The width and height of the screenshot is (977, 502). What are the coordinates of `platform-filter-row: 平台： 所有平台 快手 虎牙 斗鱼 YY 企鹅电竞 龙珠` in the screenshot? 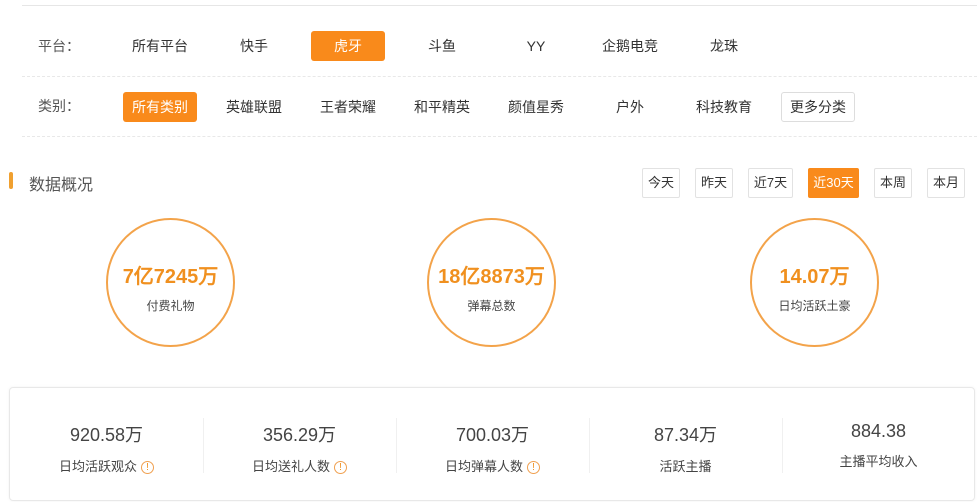 It's located at (499, 46).